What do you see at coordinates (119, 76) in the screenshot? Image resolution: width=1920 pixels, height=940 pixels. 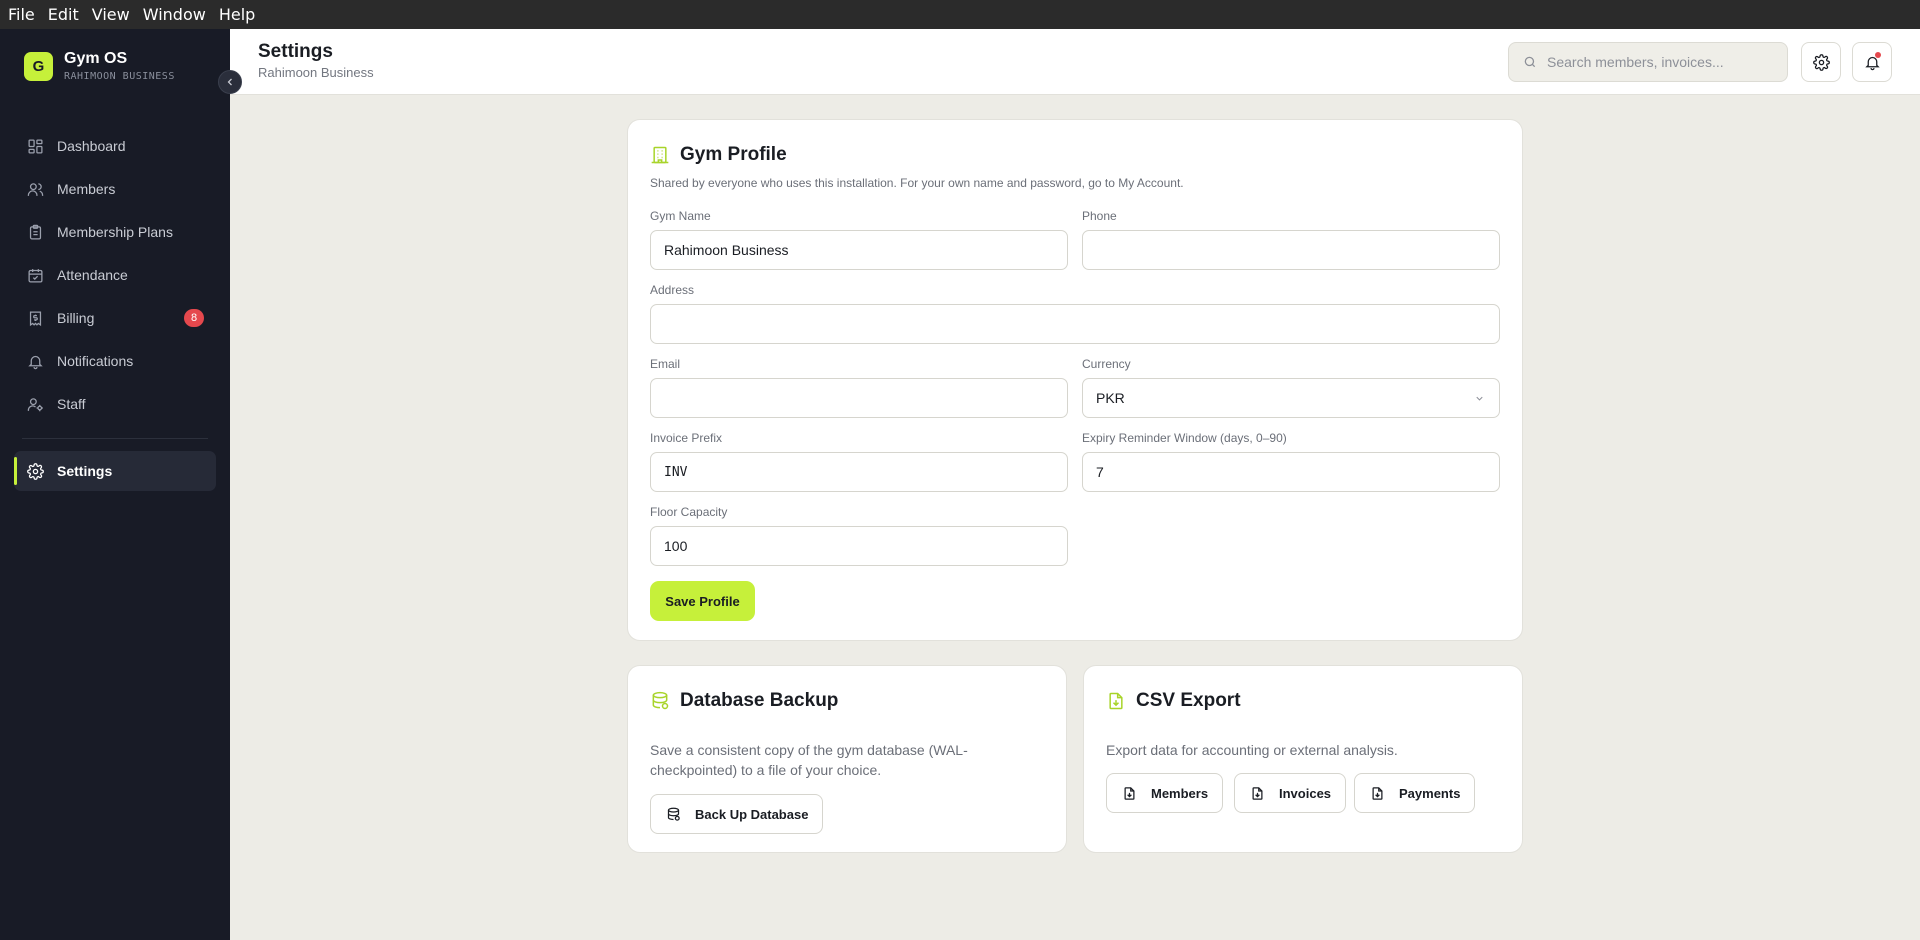 I see `brand-subtitle: RAHIMOON BUSINESS` at bounding box center [119, 76].